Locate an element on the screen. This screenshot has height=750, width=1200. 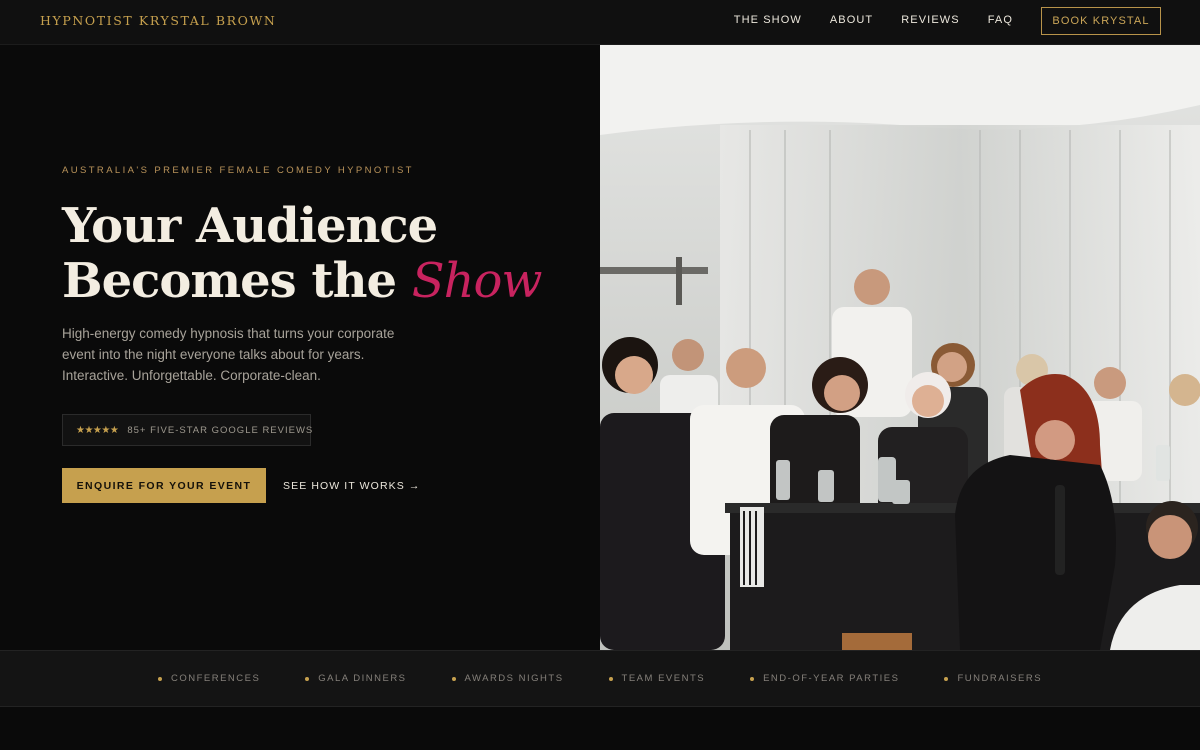
book-krystal-button: BOOK KRYSTAL is located at coordinates (1101, 21).